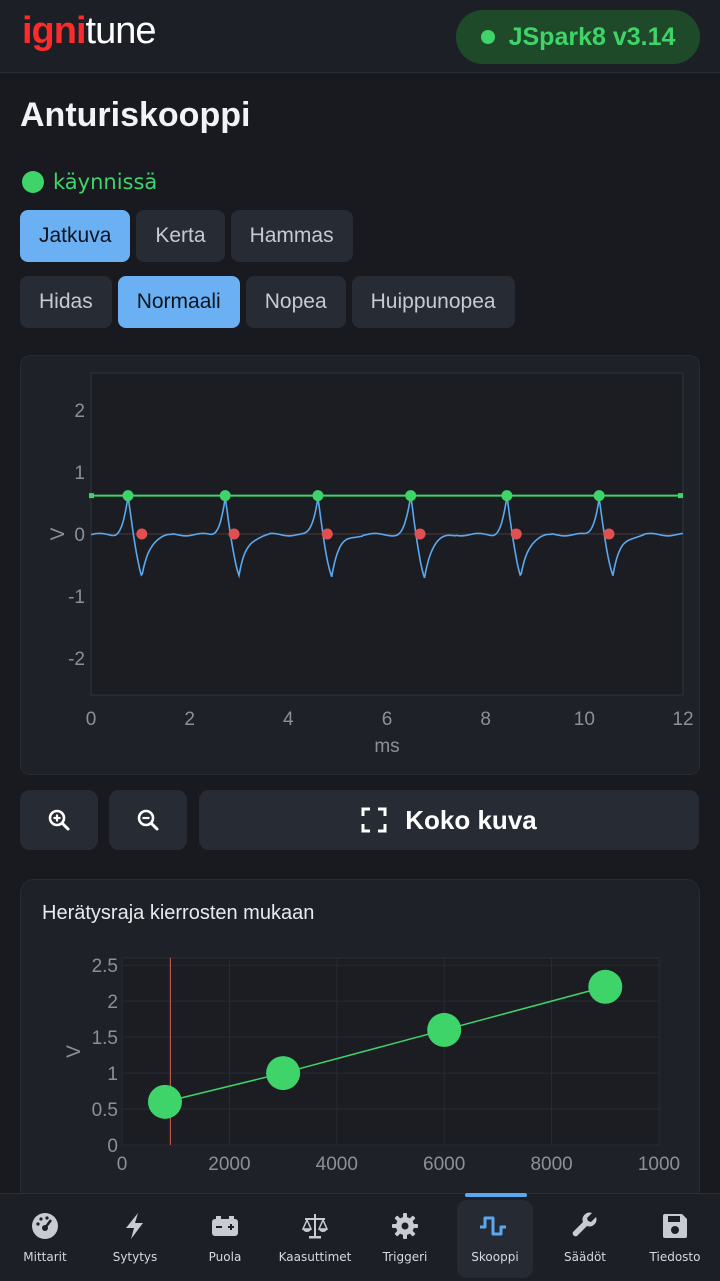 The height and width of the screenshot is (1281, 720). What do you see at coordinates (225, 1226) in the screenshot?
I see `battery-icon` at bounding box center [225, 1226].